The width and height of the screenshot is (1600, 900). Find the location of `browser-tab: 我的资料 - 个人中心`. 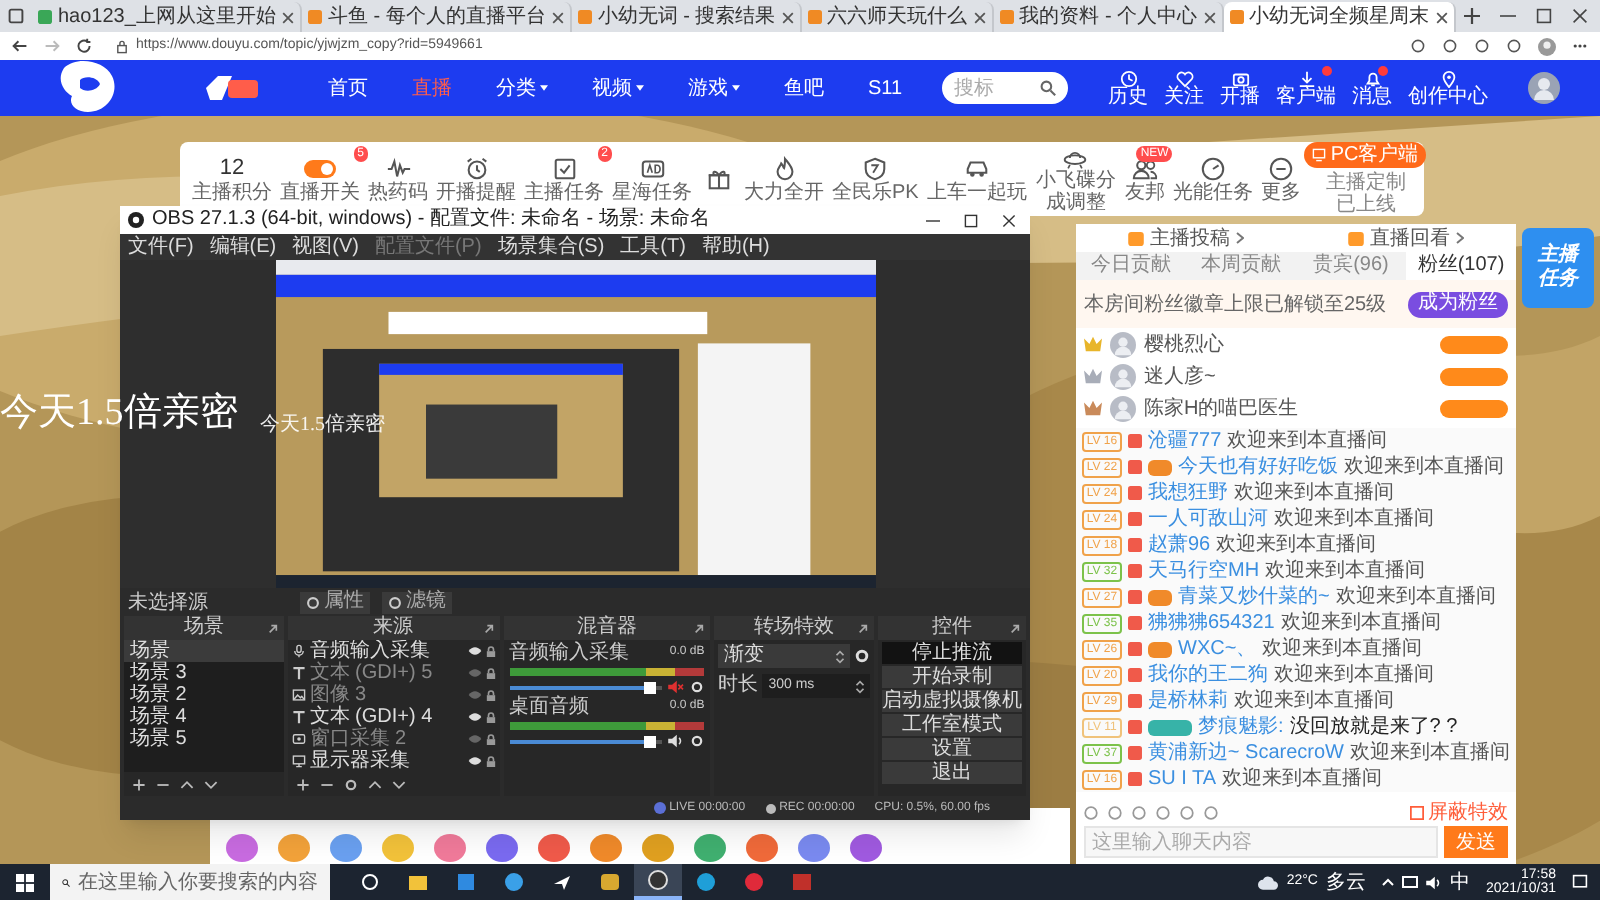

browser-tab: 我的资料 - 个人中心 is located at coordinates (1108, 17).